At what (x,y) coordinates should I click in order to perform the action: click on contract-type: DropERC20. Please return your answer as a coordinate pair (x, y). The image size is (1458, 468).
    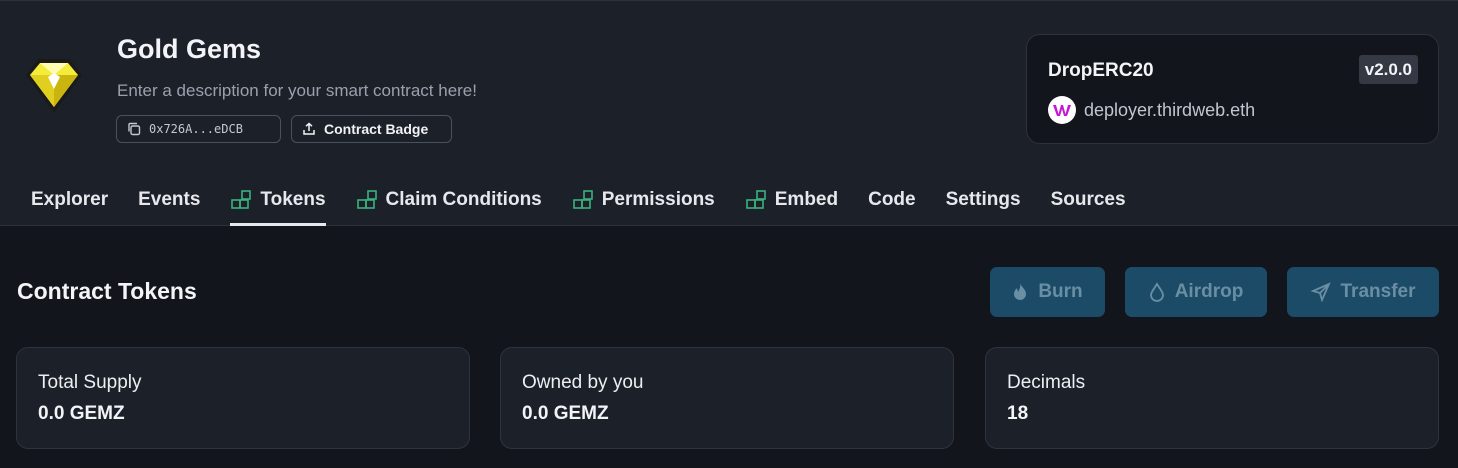
    Looking at the image, I should click on (1101, 70).